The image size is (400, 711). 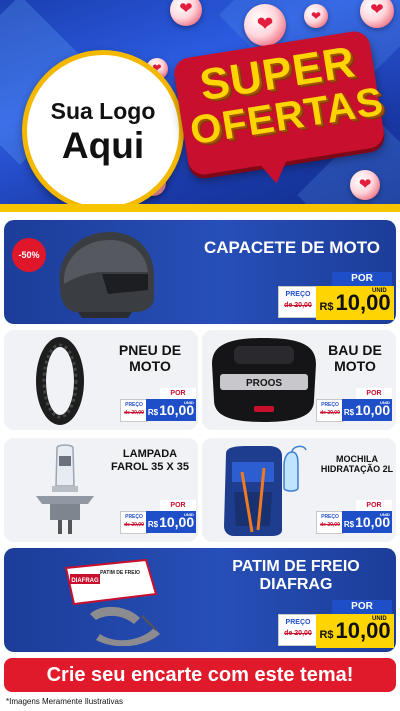 What do you see at coordinates (85, 581) in the screenshot?
I see `box-brand-text: DIAFRAG` at bounding box center [85, 581].